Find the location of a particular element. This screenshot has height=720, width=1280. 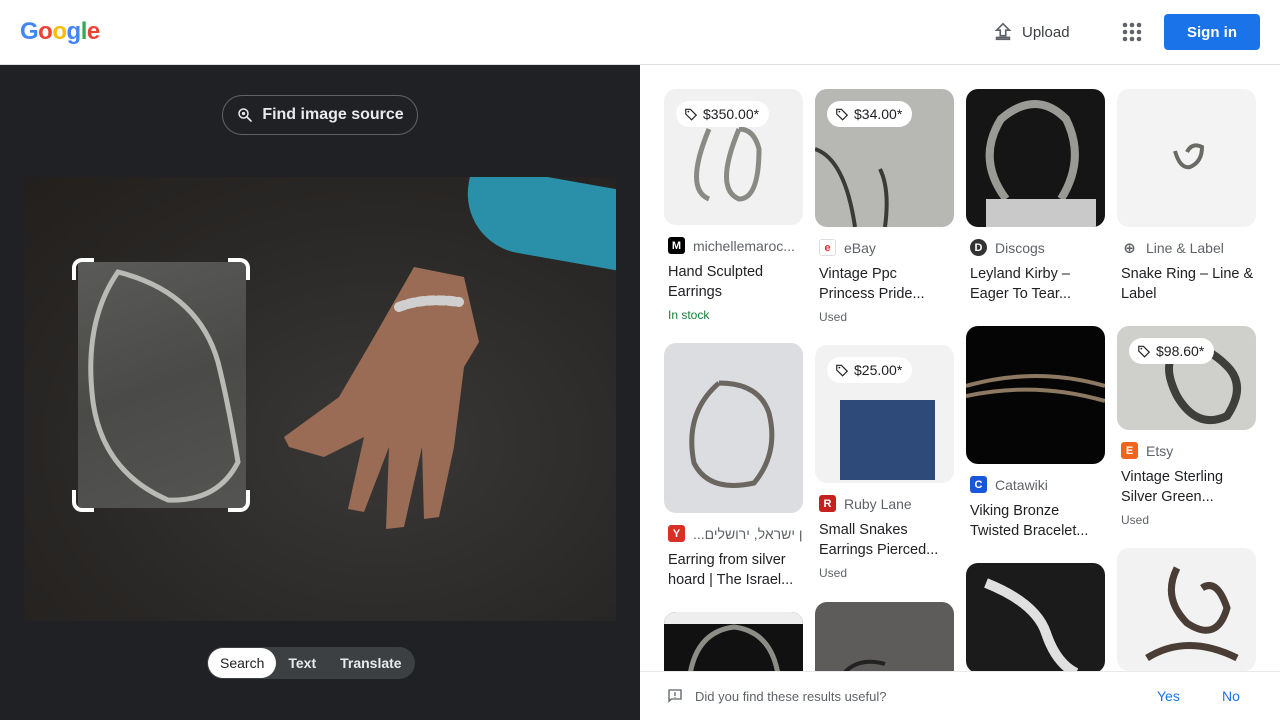

globe-icon: ⊕ is located at coordinates (1129, 248).